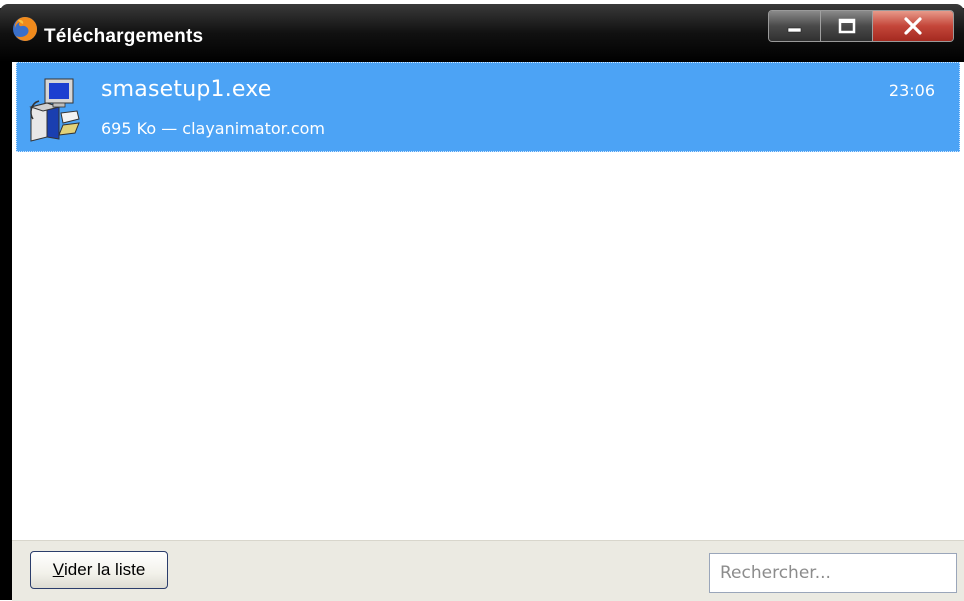 The width and height of the screenshot is (964, 601). What do you see at coordinates (25, 28) in the screenshot?
I see `firefox-icon` at bounding box center [25, 28].